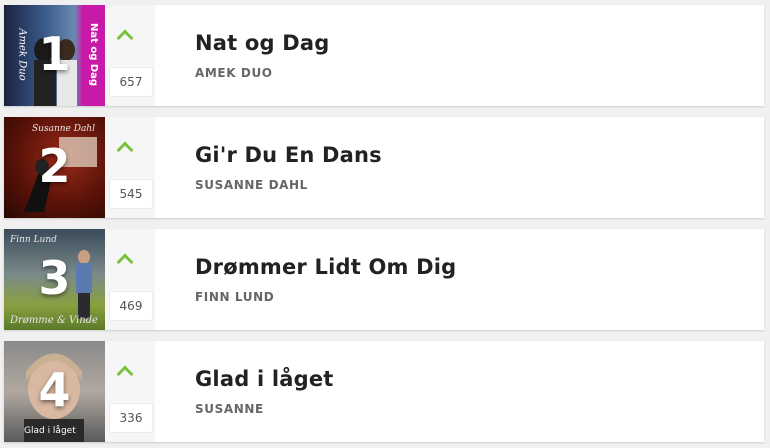  I want to click on rank-number: 3, so click(54, 278).